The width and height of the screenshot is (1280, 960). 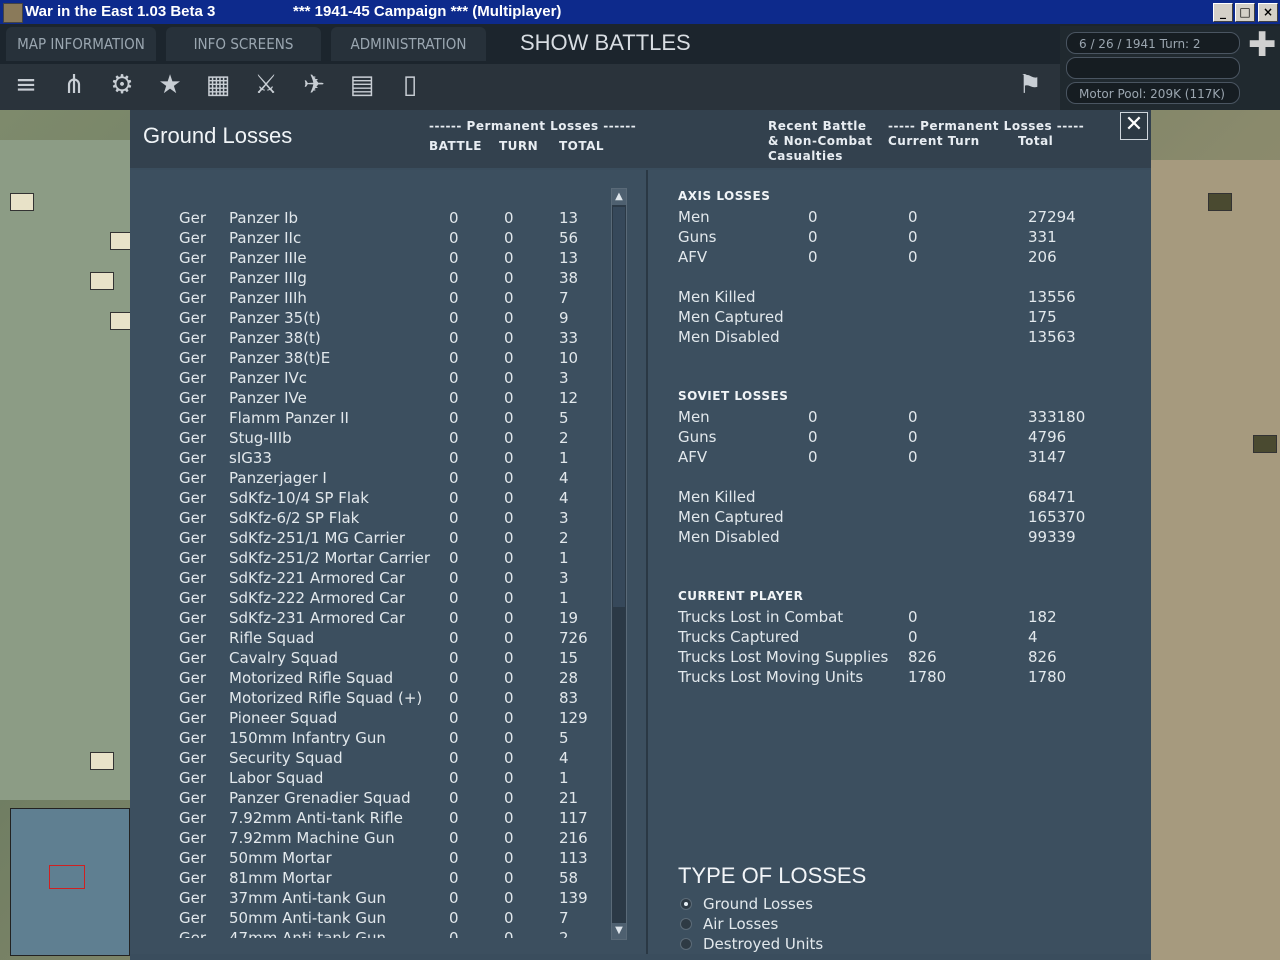 What do you see at coordinates (569, 698) in the screenshot?
I see `total-cell: 83` at bounding box center [569, 698].